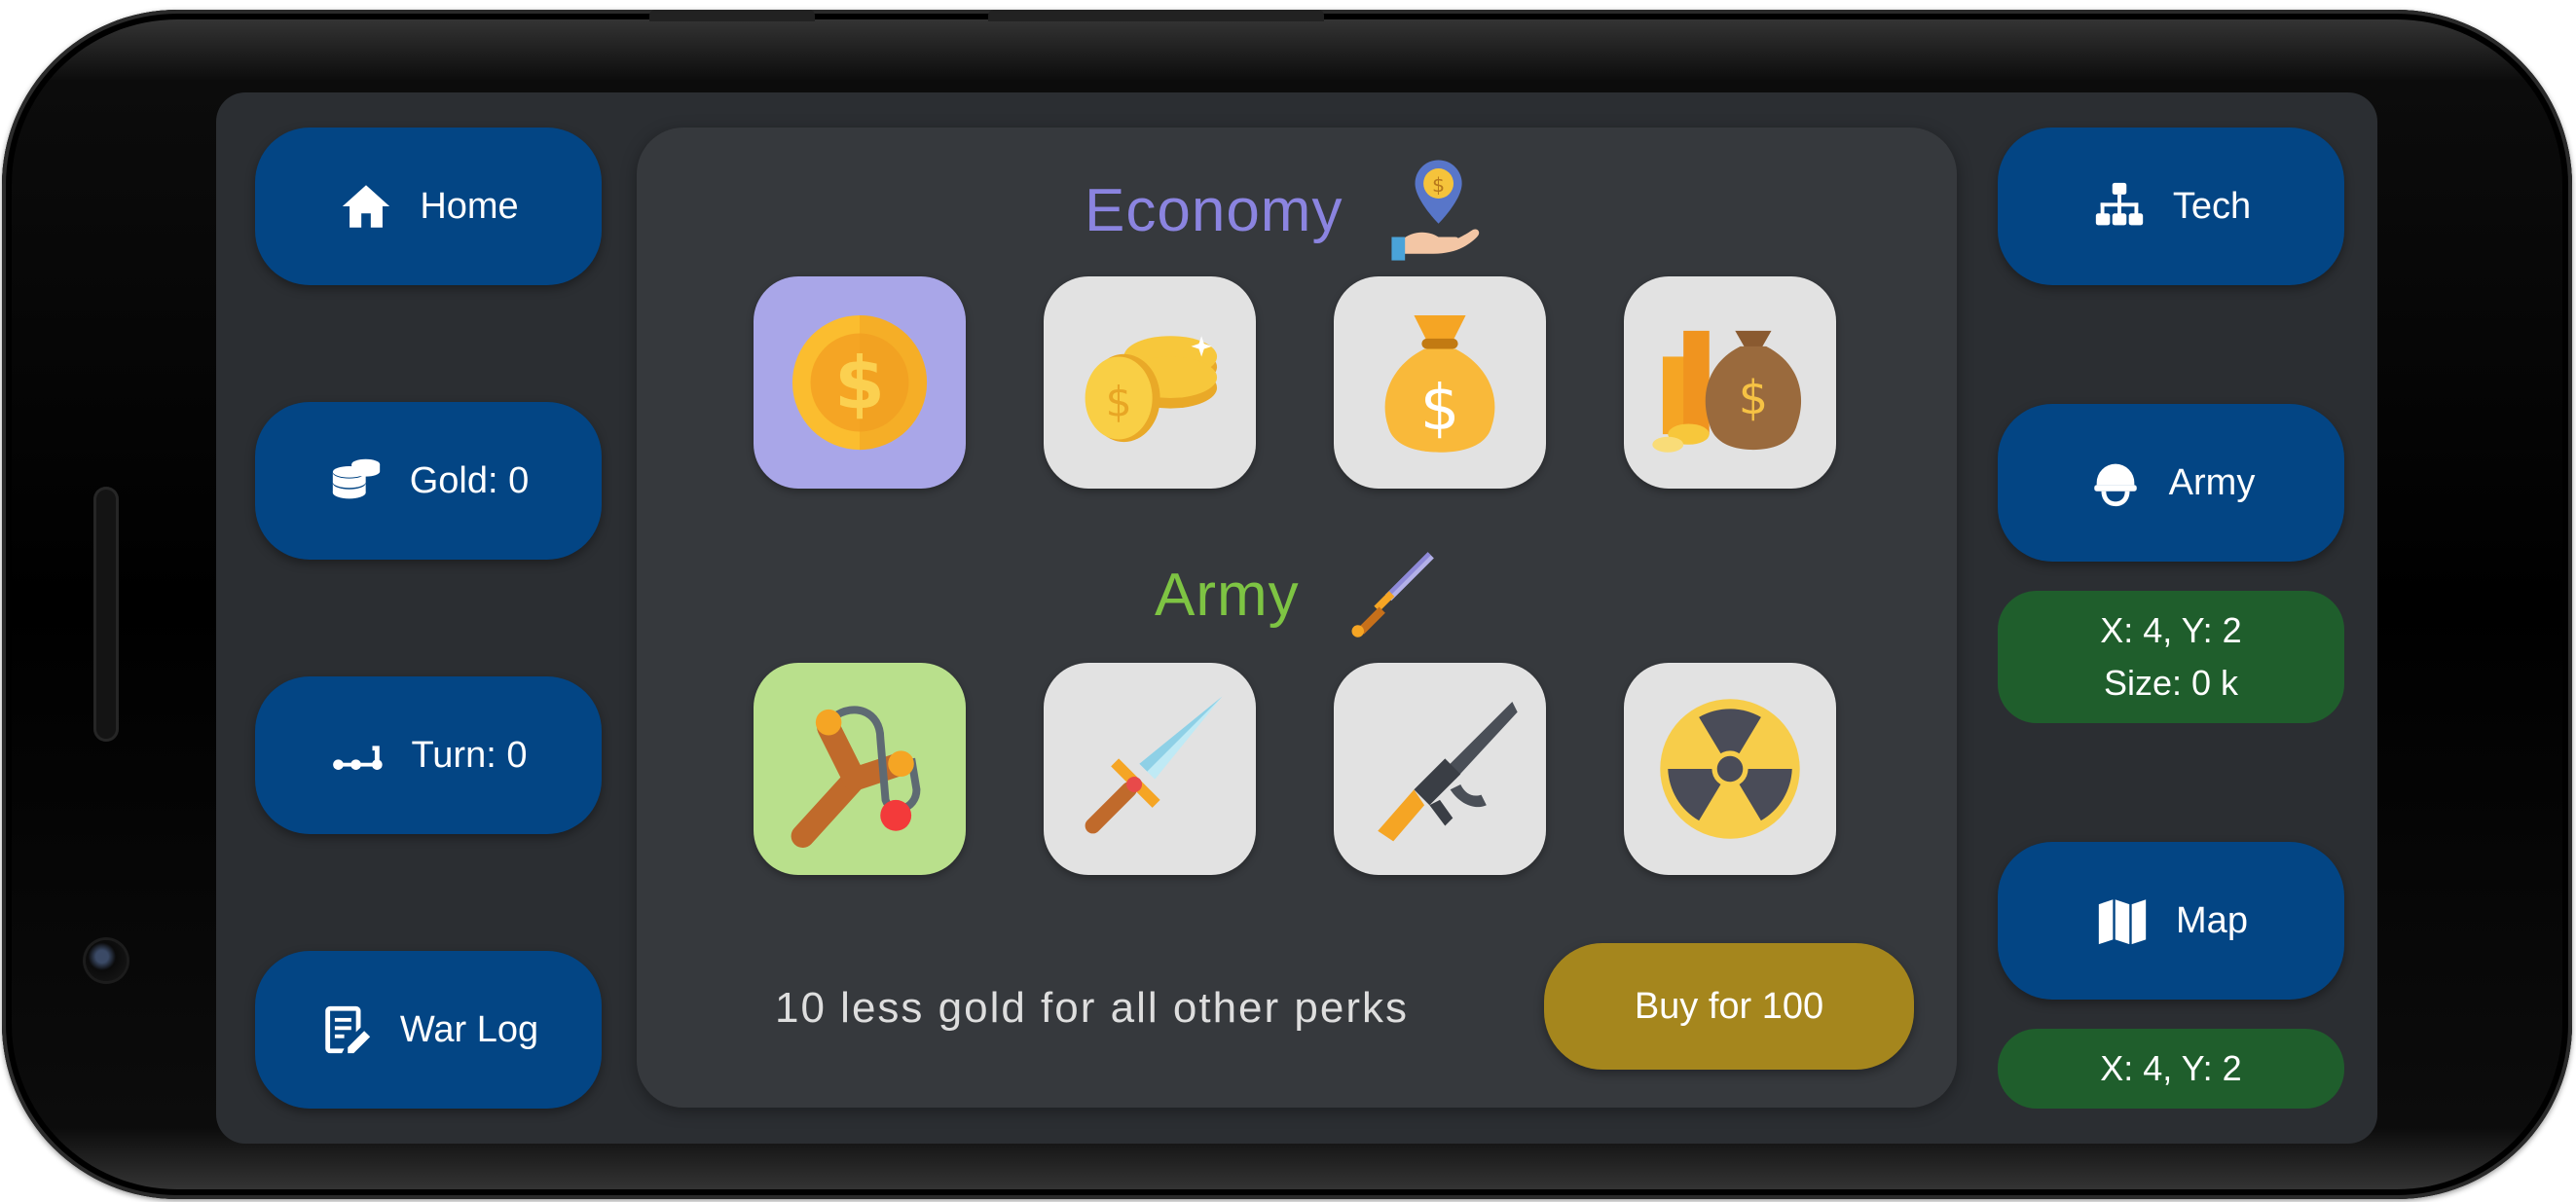 The width and height of the screenshot is (2576, 1202). I want to click on turn-button: Turn: 0, so click(428, 755).